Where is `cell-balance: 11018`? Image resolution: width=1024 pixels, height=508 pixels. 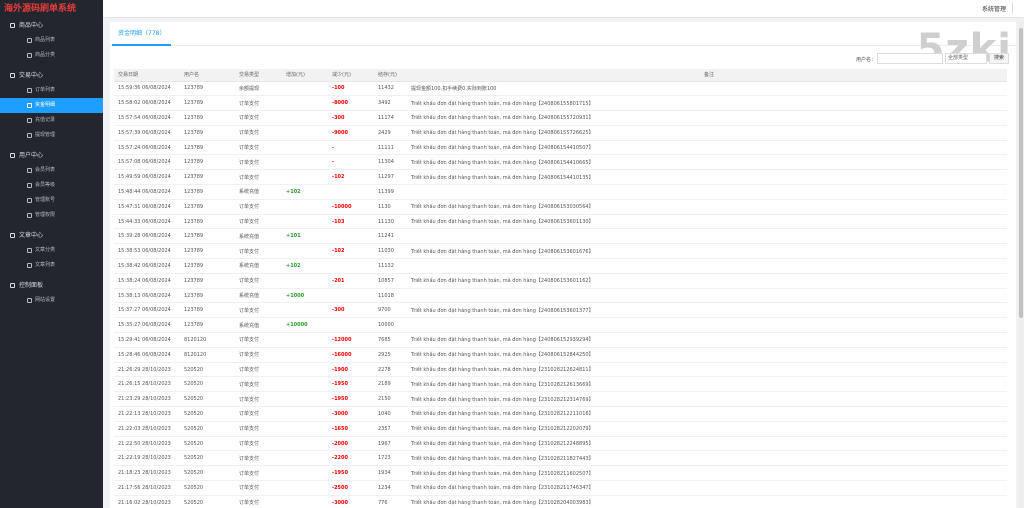
cell-balance: 11018 is located at coordinates (390, 296).